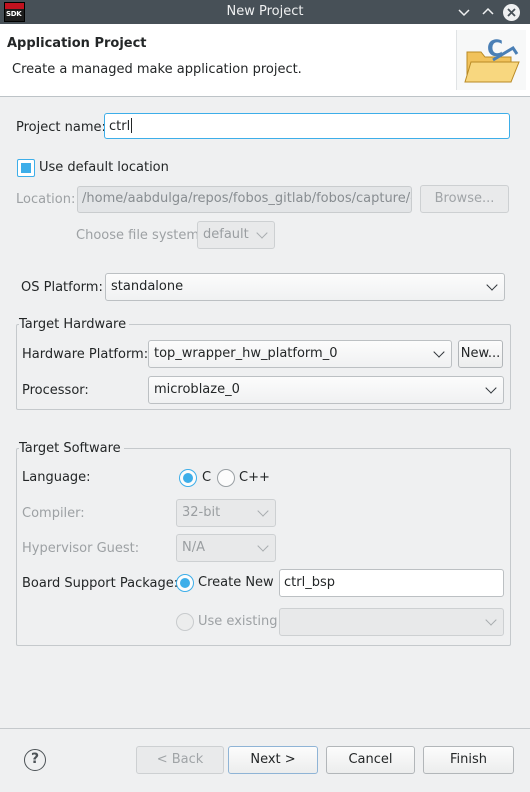 This screenshot has width=530, height=792. I want to click on processor-value: microblaze_0, so click(197, 389).